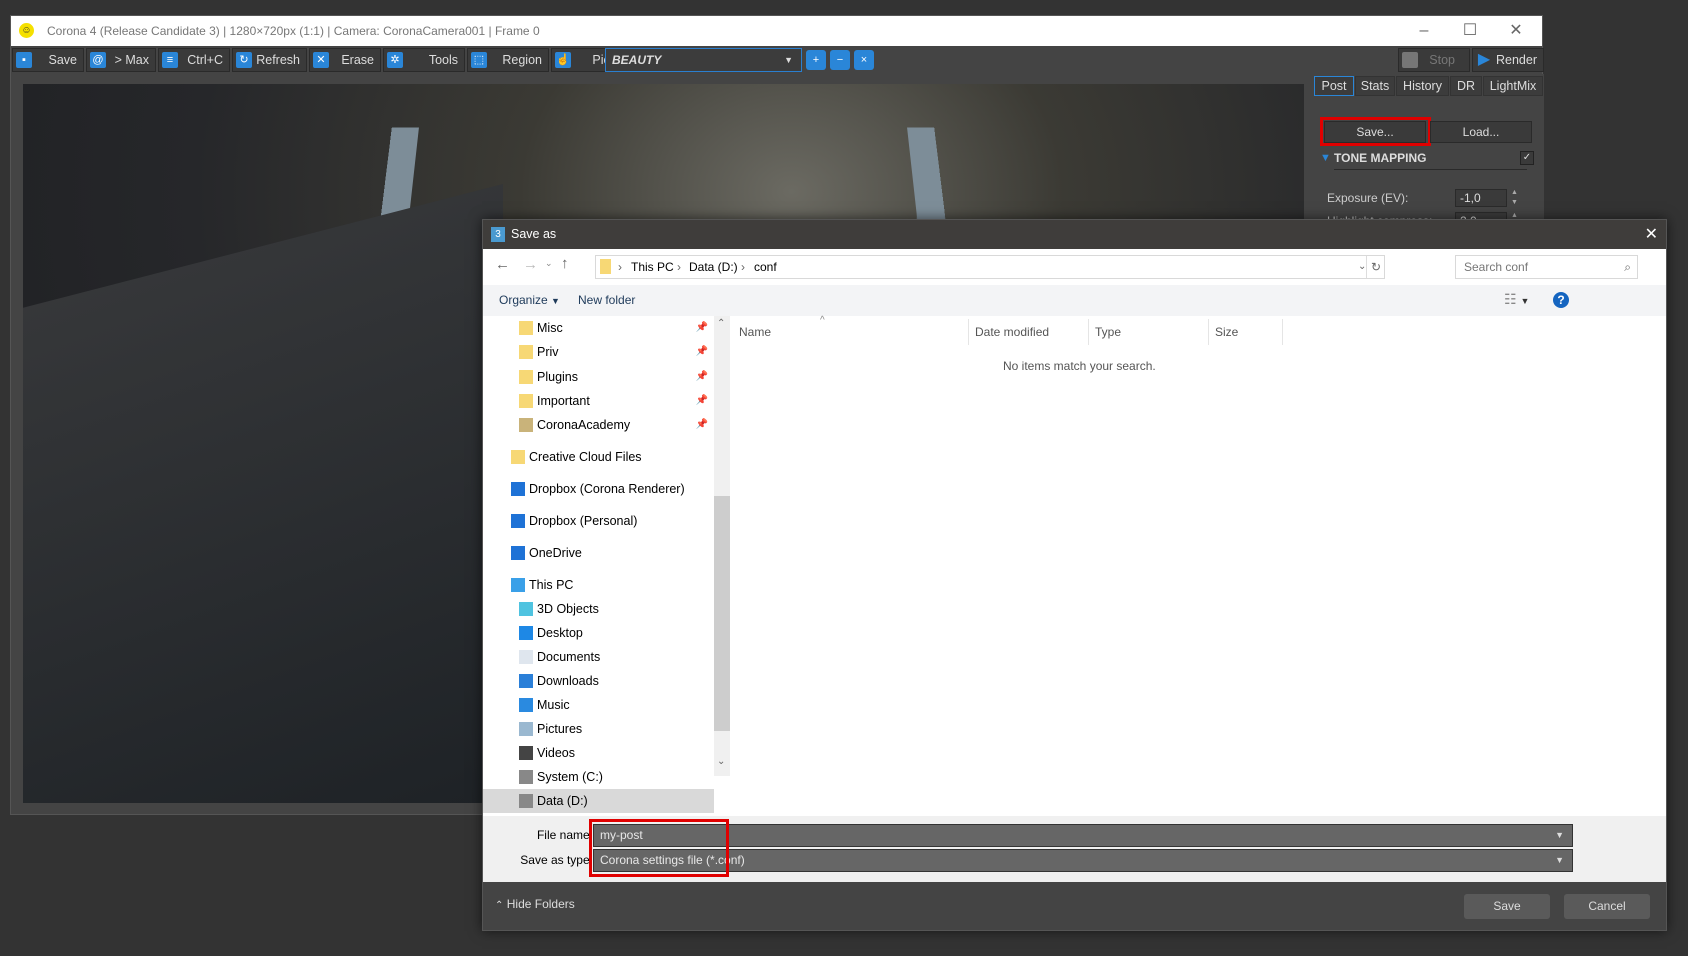 This screenshot has height=956, width=1688. What do you see at coordinates (1083, 835) in the screenshot?
I see `file-name-input: my-post ▼` at bounding box center [1083, 835].